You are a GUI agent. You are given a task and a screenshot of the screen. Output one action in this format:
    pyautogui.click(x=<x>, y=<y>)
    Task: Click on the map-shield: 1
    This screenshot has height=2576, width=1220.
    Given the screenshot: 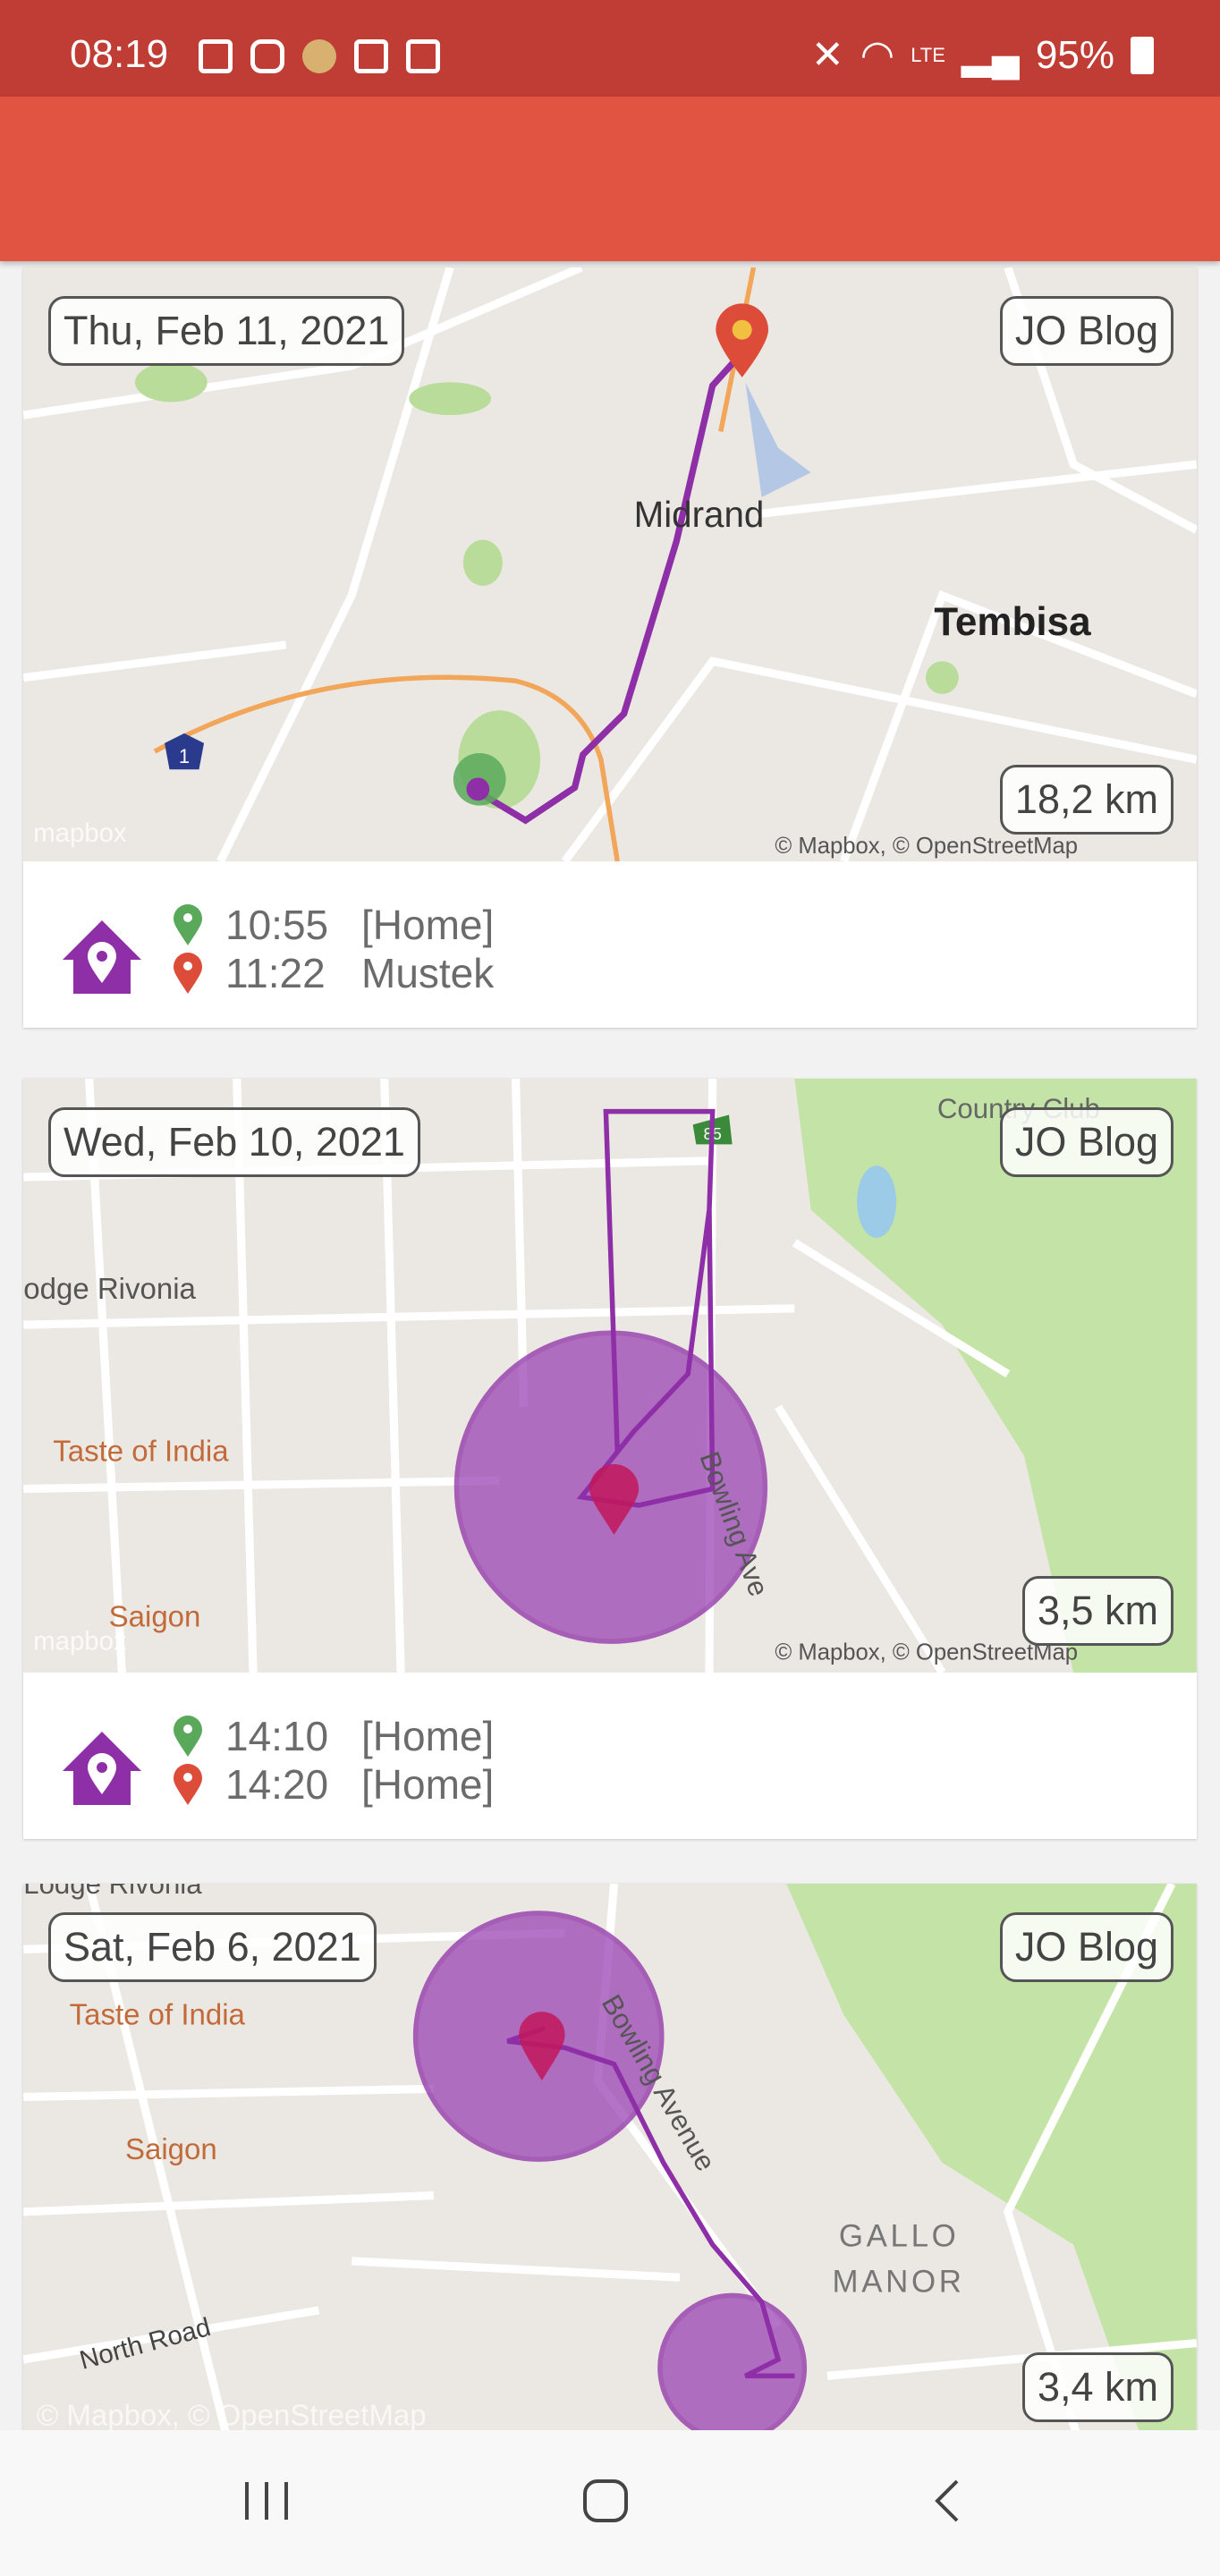 What is the action you would take?
    pyautogui.click(x=184, y=756)
    